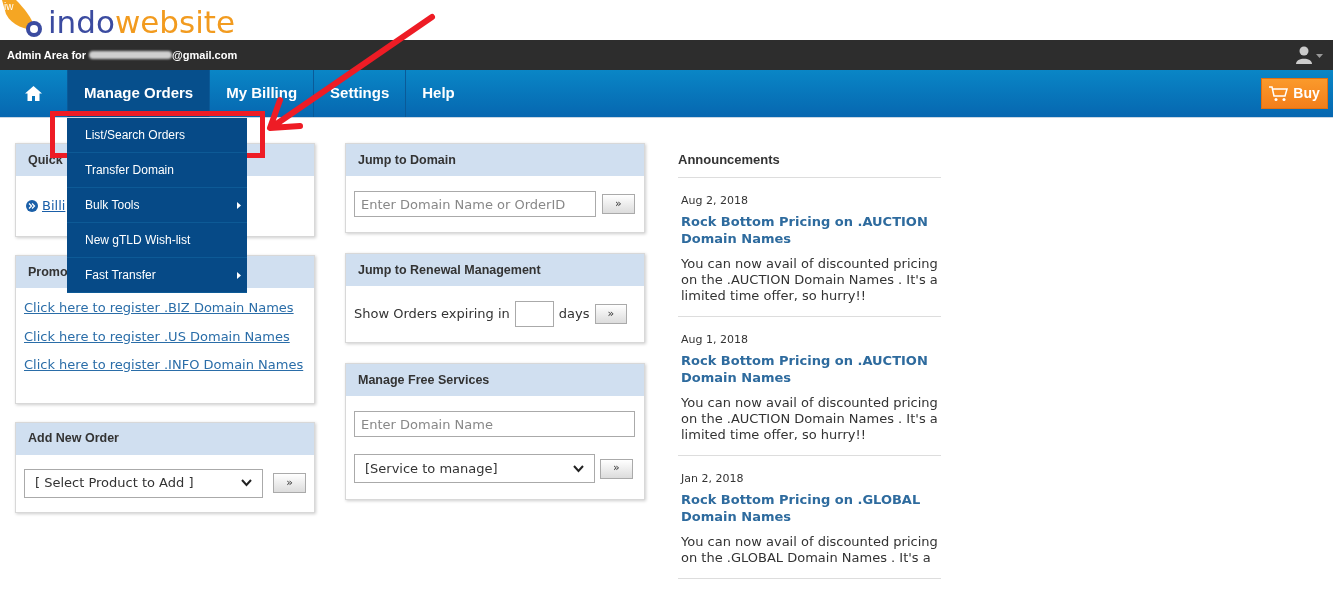 Image resolution: width=1333 pixels, height=589 pixels. Describe the element at coordinates (157, 275) in the screenshot. I see `menu-item: Fast Transfer` at that location.